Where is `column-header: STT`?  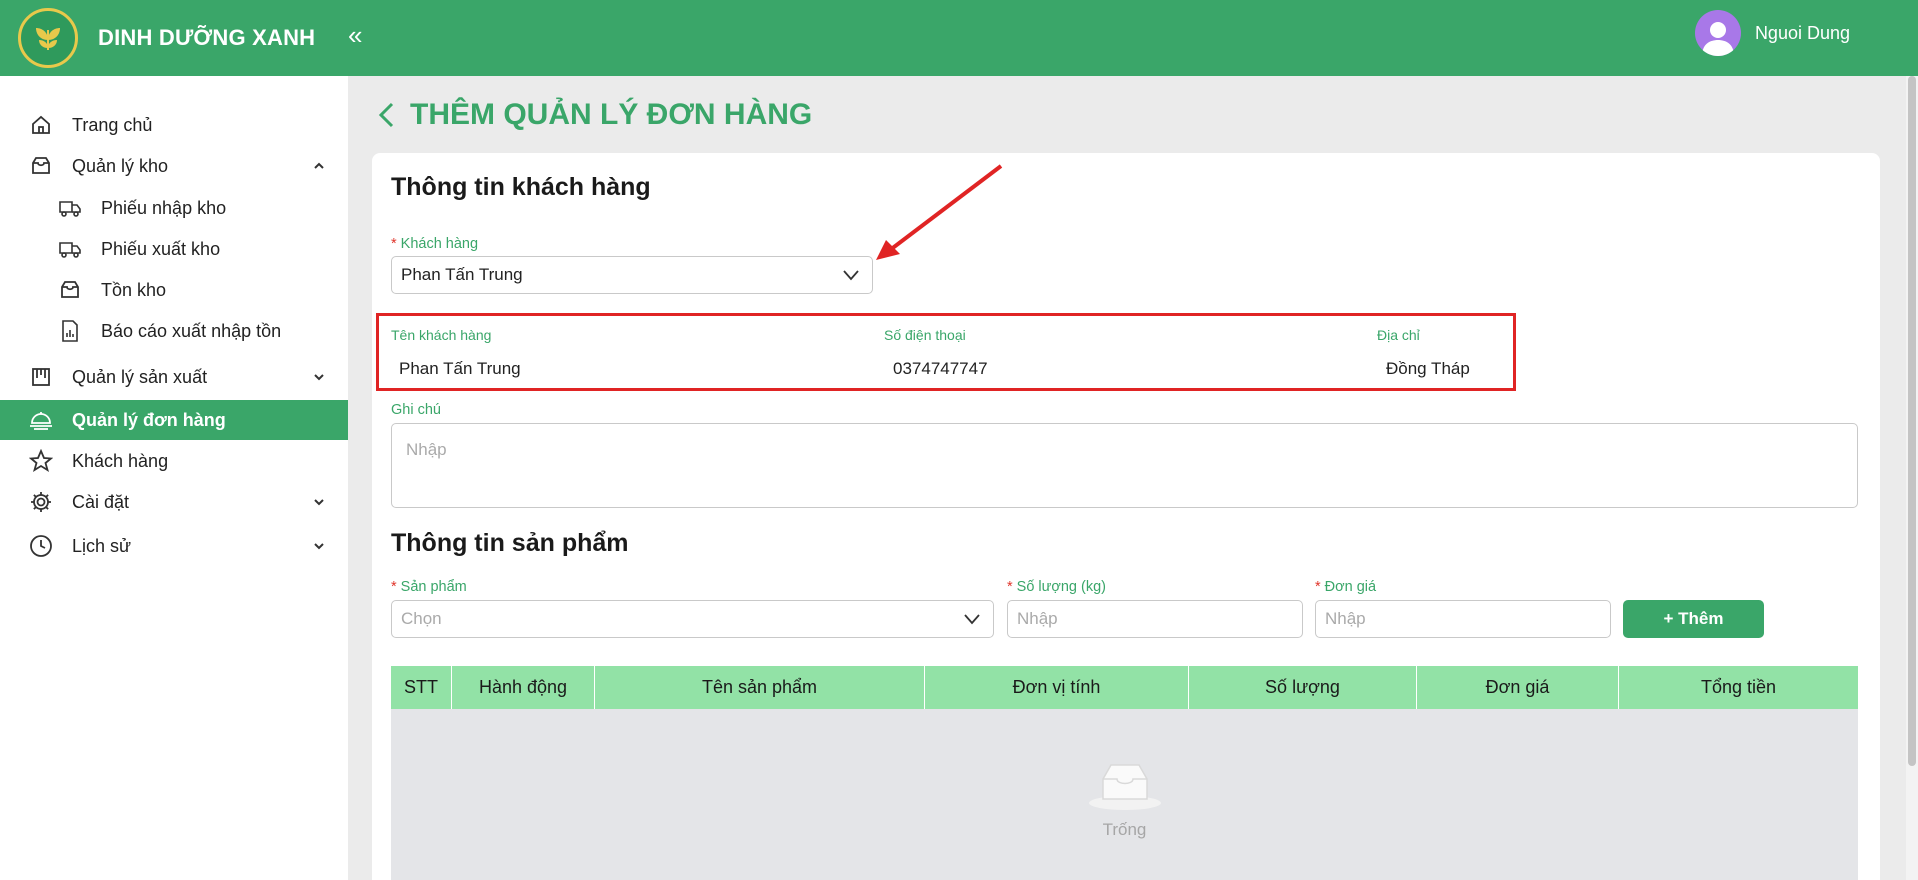
column-header: STT is located at coordinates (421, 687).